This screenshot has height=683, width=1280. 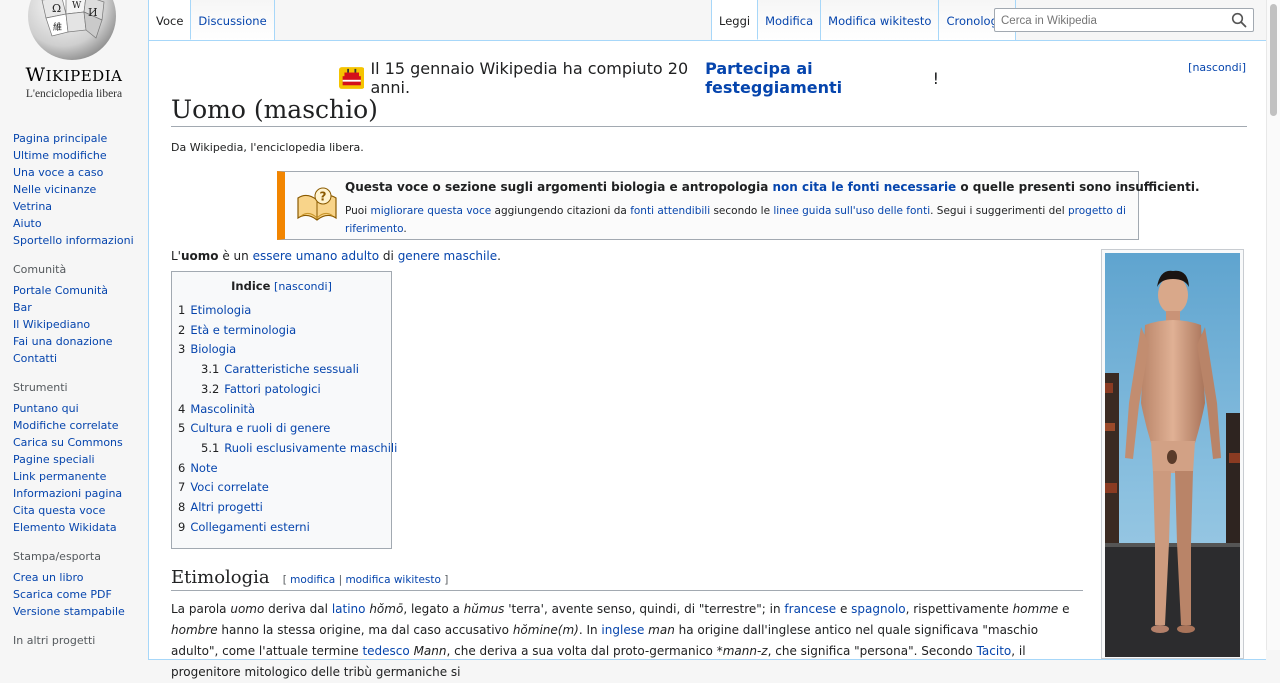 What do you see at coordinates (79, 324) in the screenshot?
I see `sidebar-item-il-wikipediano: Il Wikipediano` at bounding box center [79, 324].